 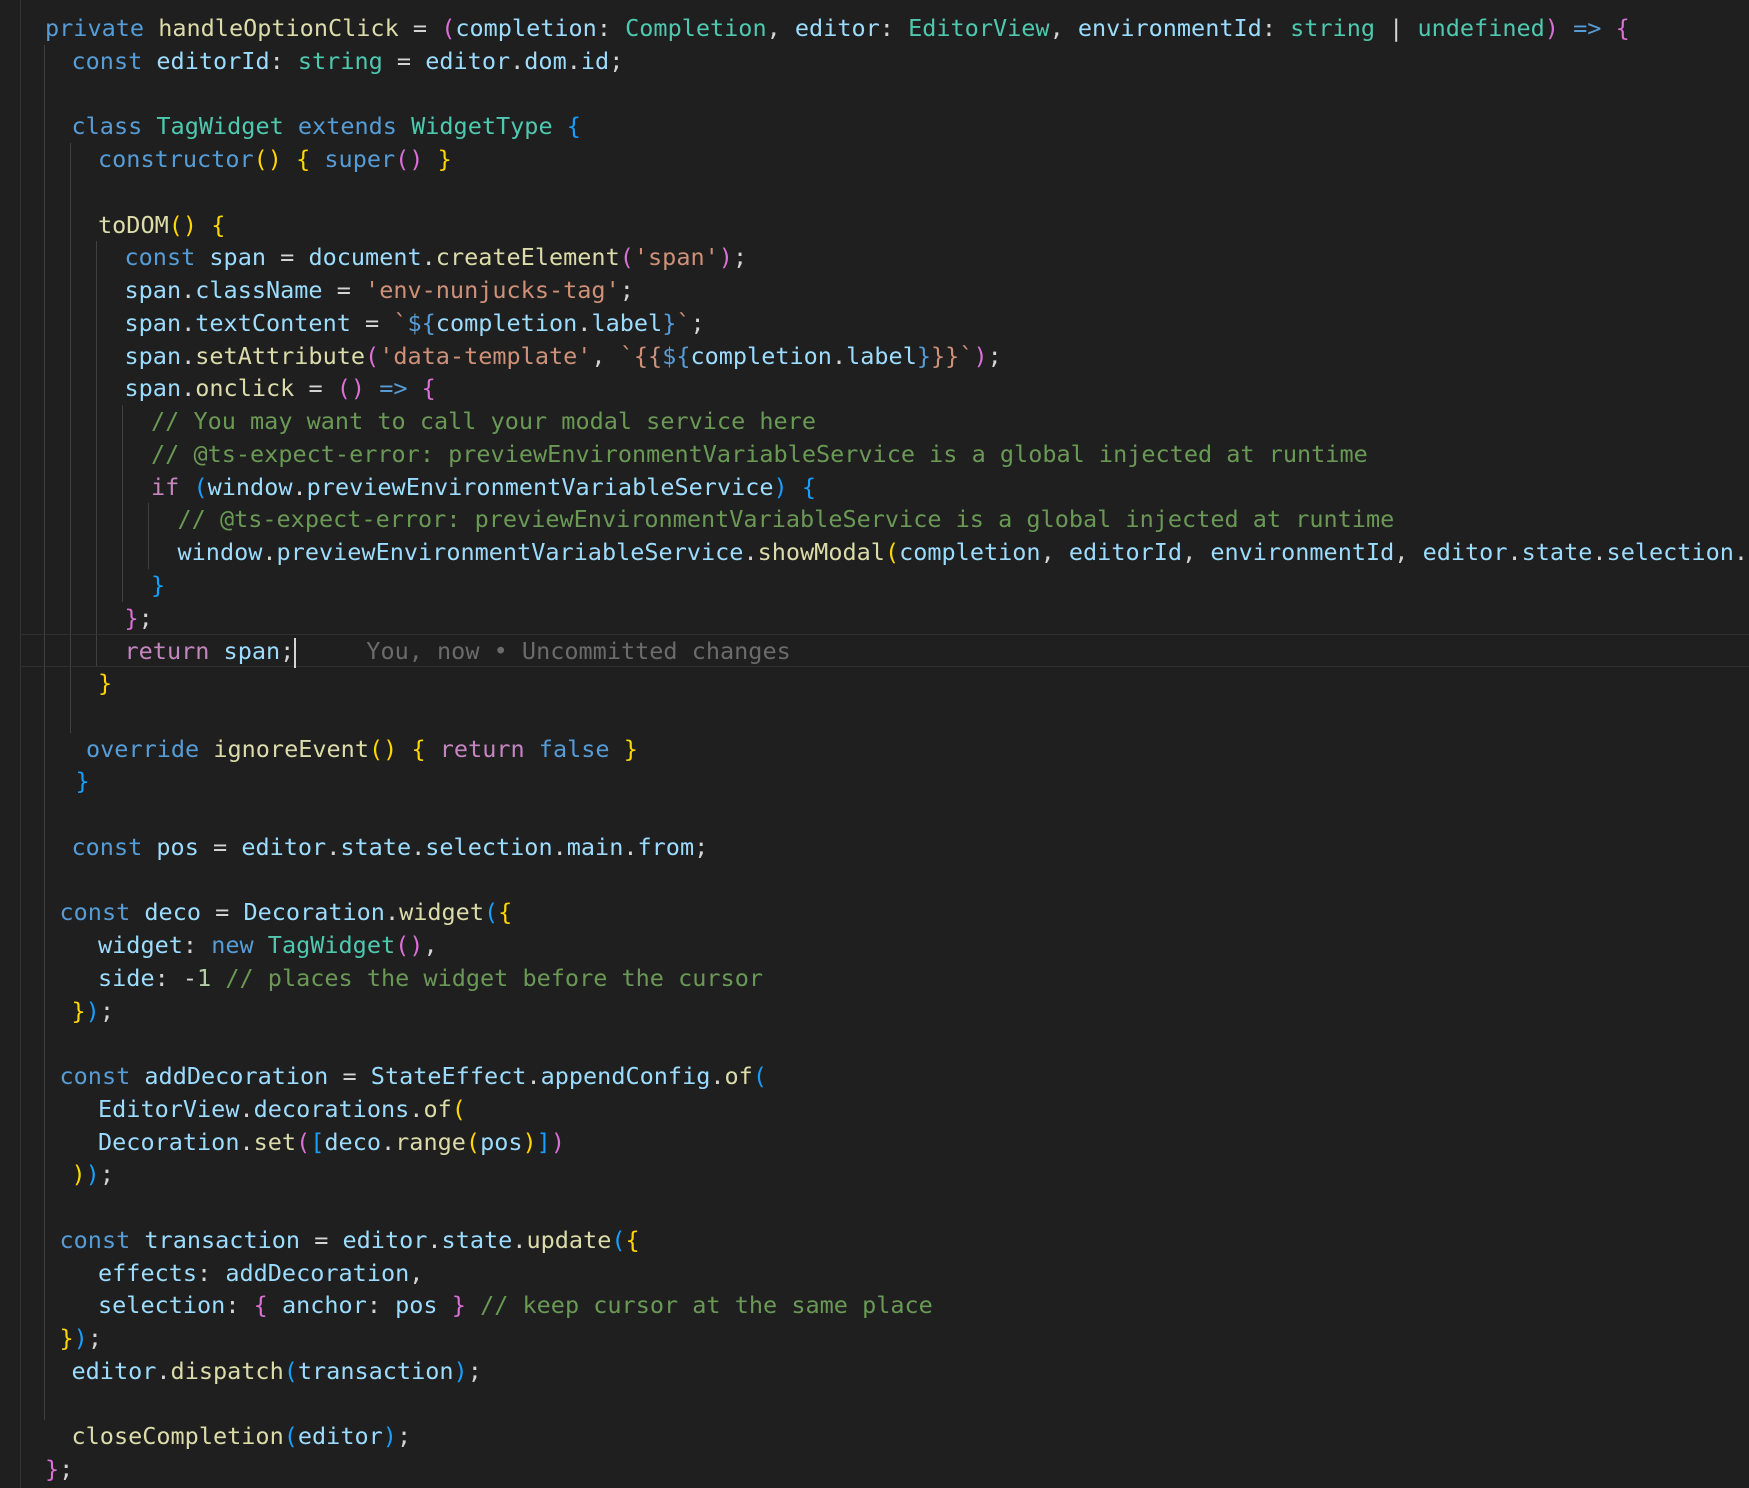 What do you see at coordinates (1276, 28) in the screenshot?
I see `code-token: :` at bounding box center [1276, 28].